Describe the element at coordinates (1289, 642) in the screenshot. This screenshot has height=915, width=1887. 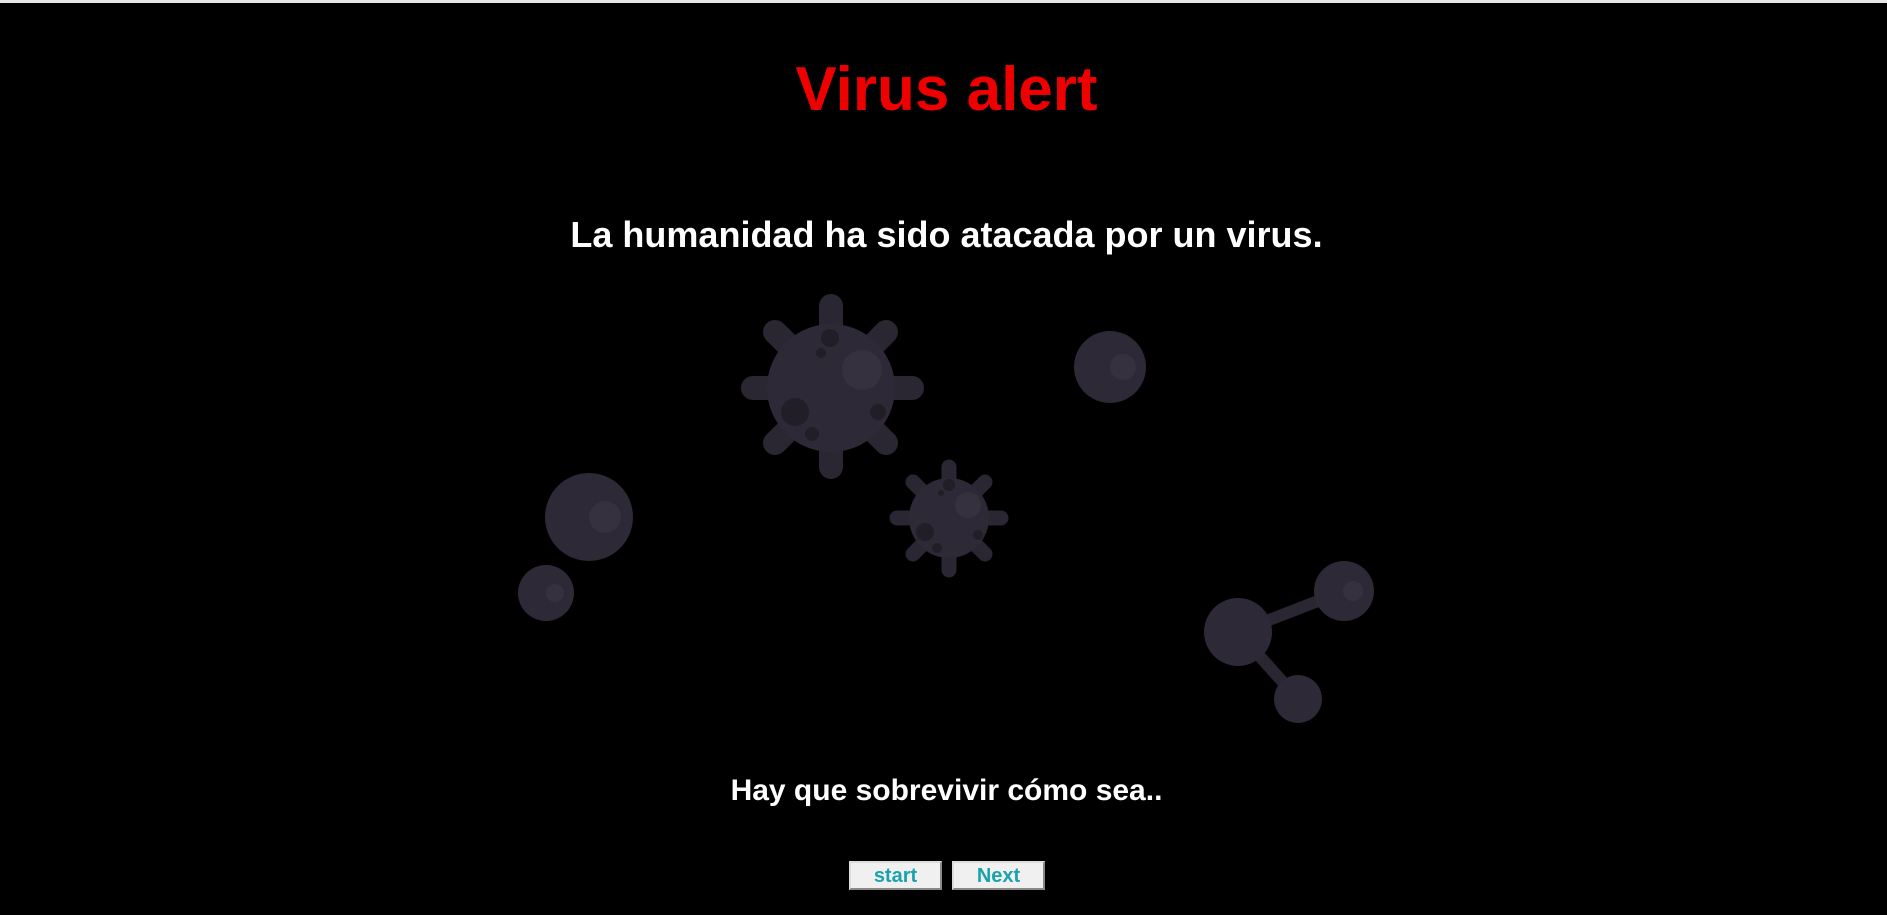
I see `molecule-icon` at that location.